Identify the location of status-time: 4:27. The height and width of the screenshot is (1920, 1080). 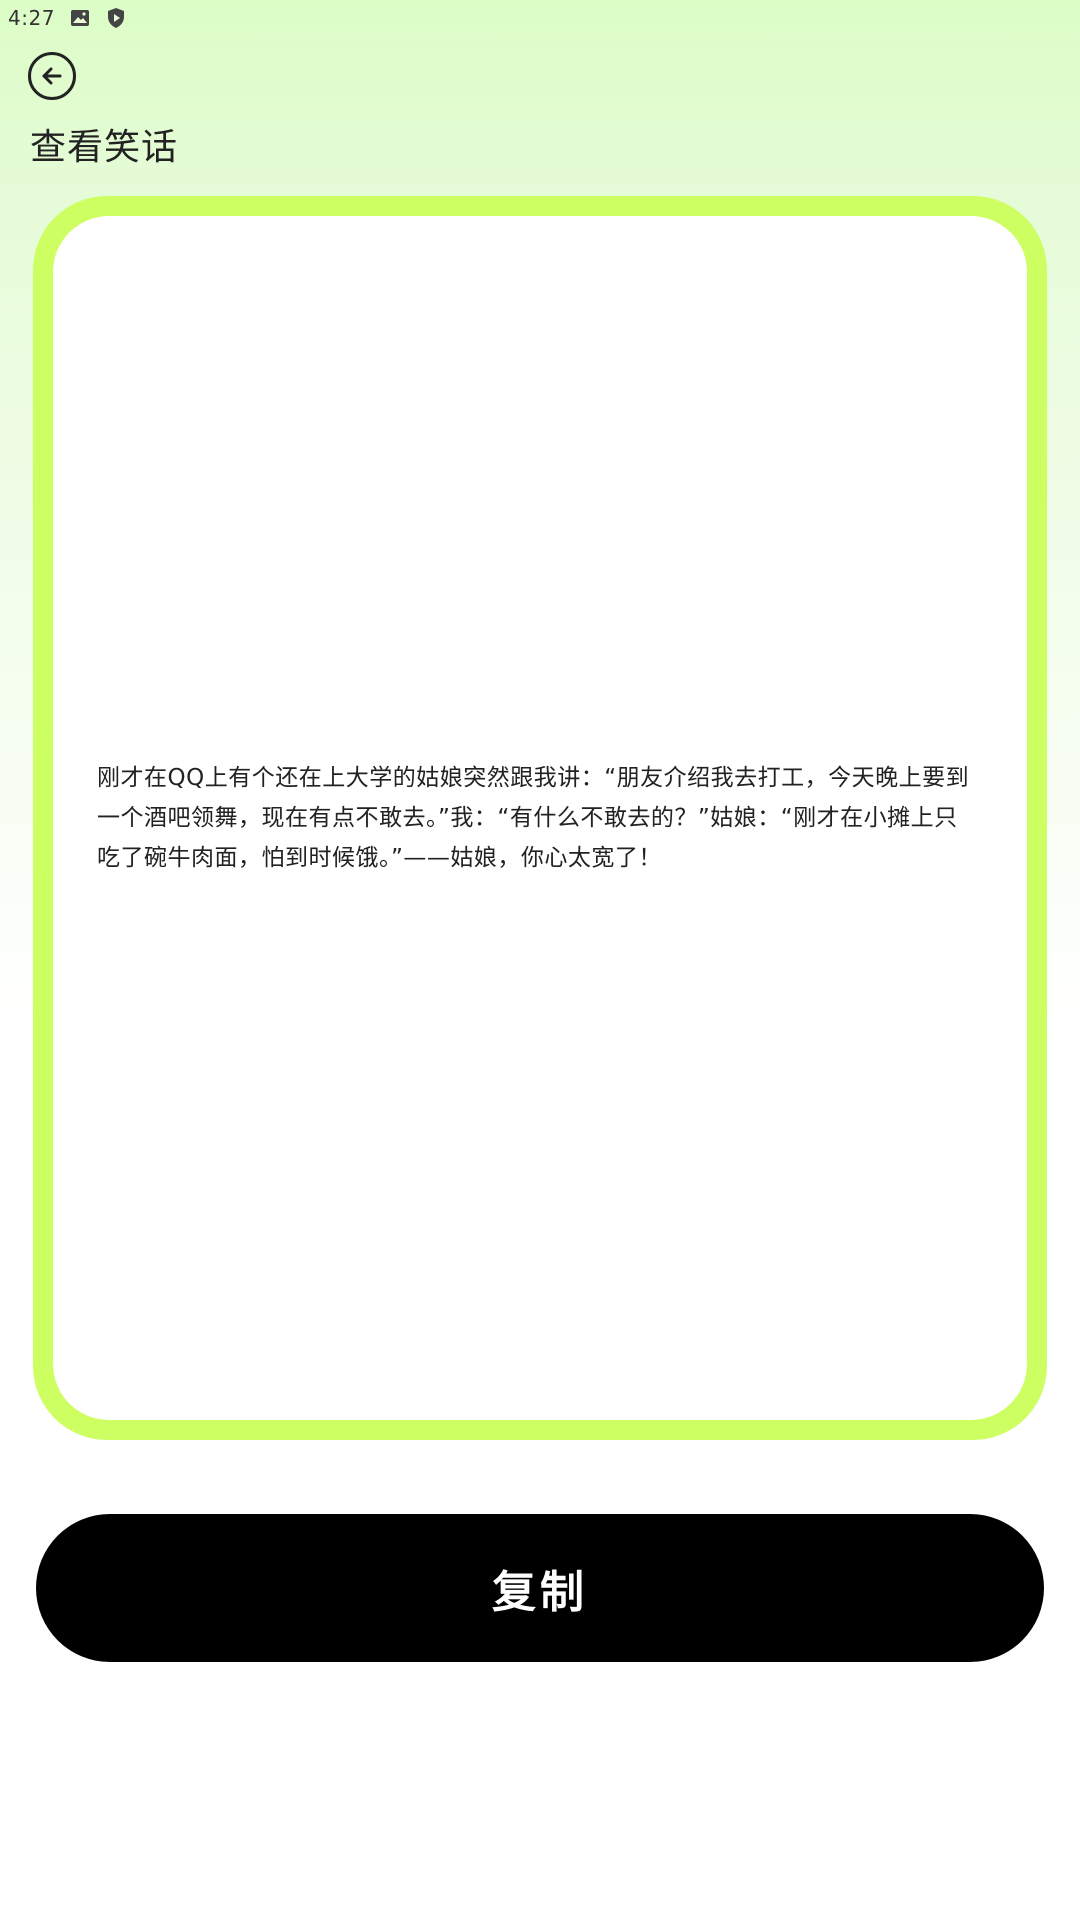
(31, 18).